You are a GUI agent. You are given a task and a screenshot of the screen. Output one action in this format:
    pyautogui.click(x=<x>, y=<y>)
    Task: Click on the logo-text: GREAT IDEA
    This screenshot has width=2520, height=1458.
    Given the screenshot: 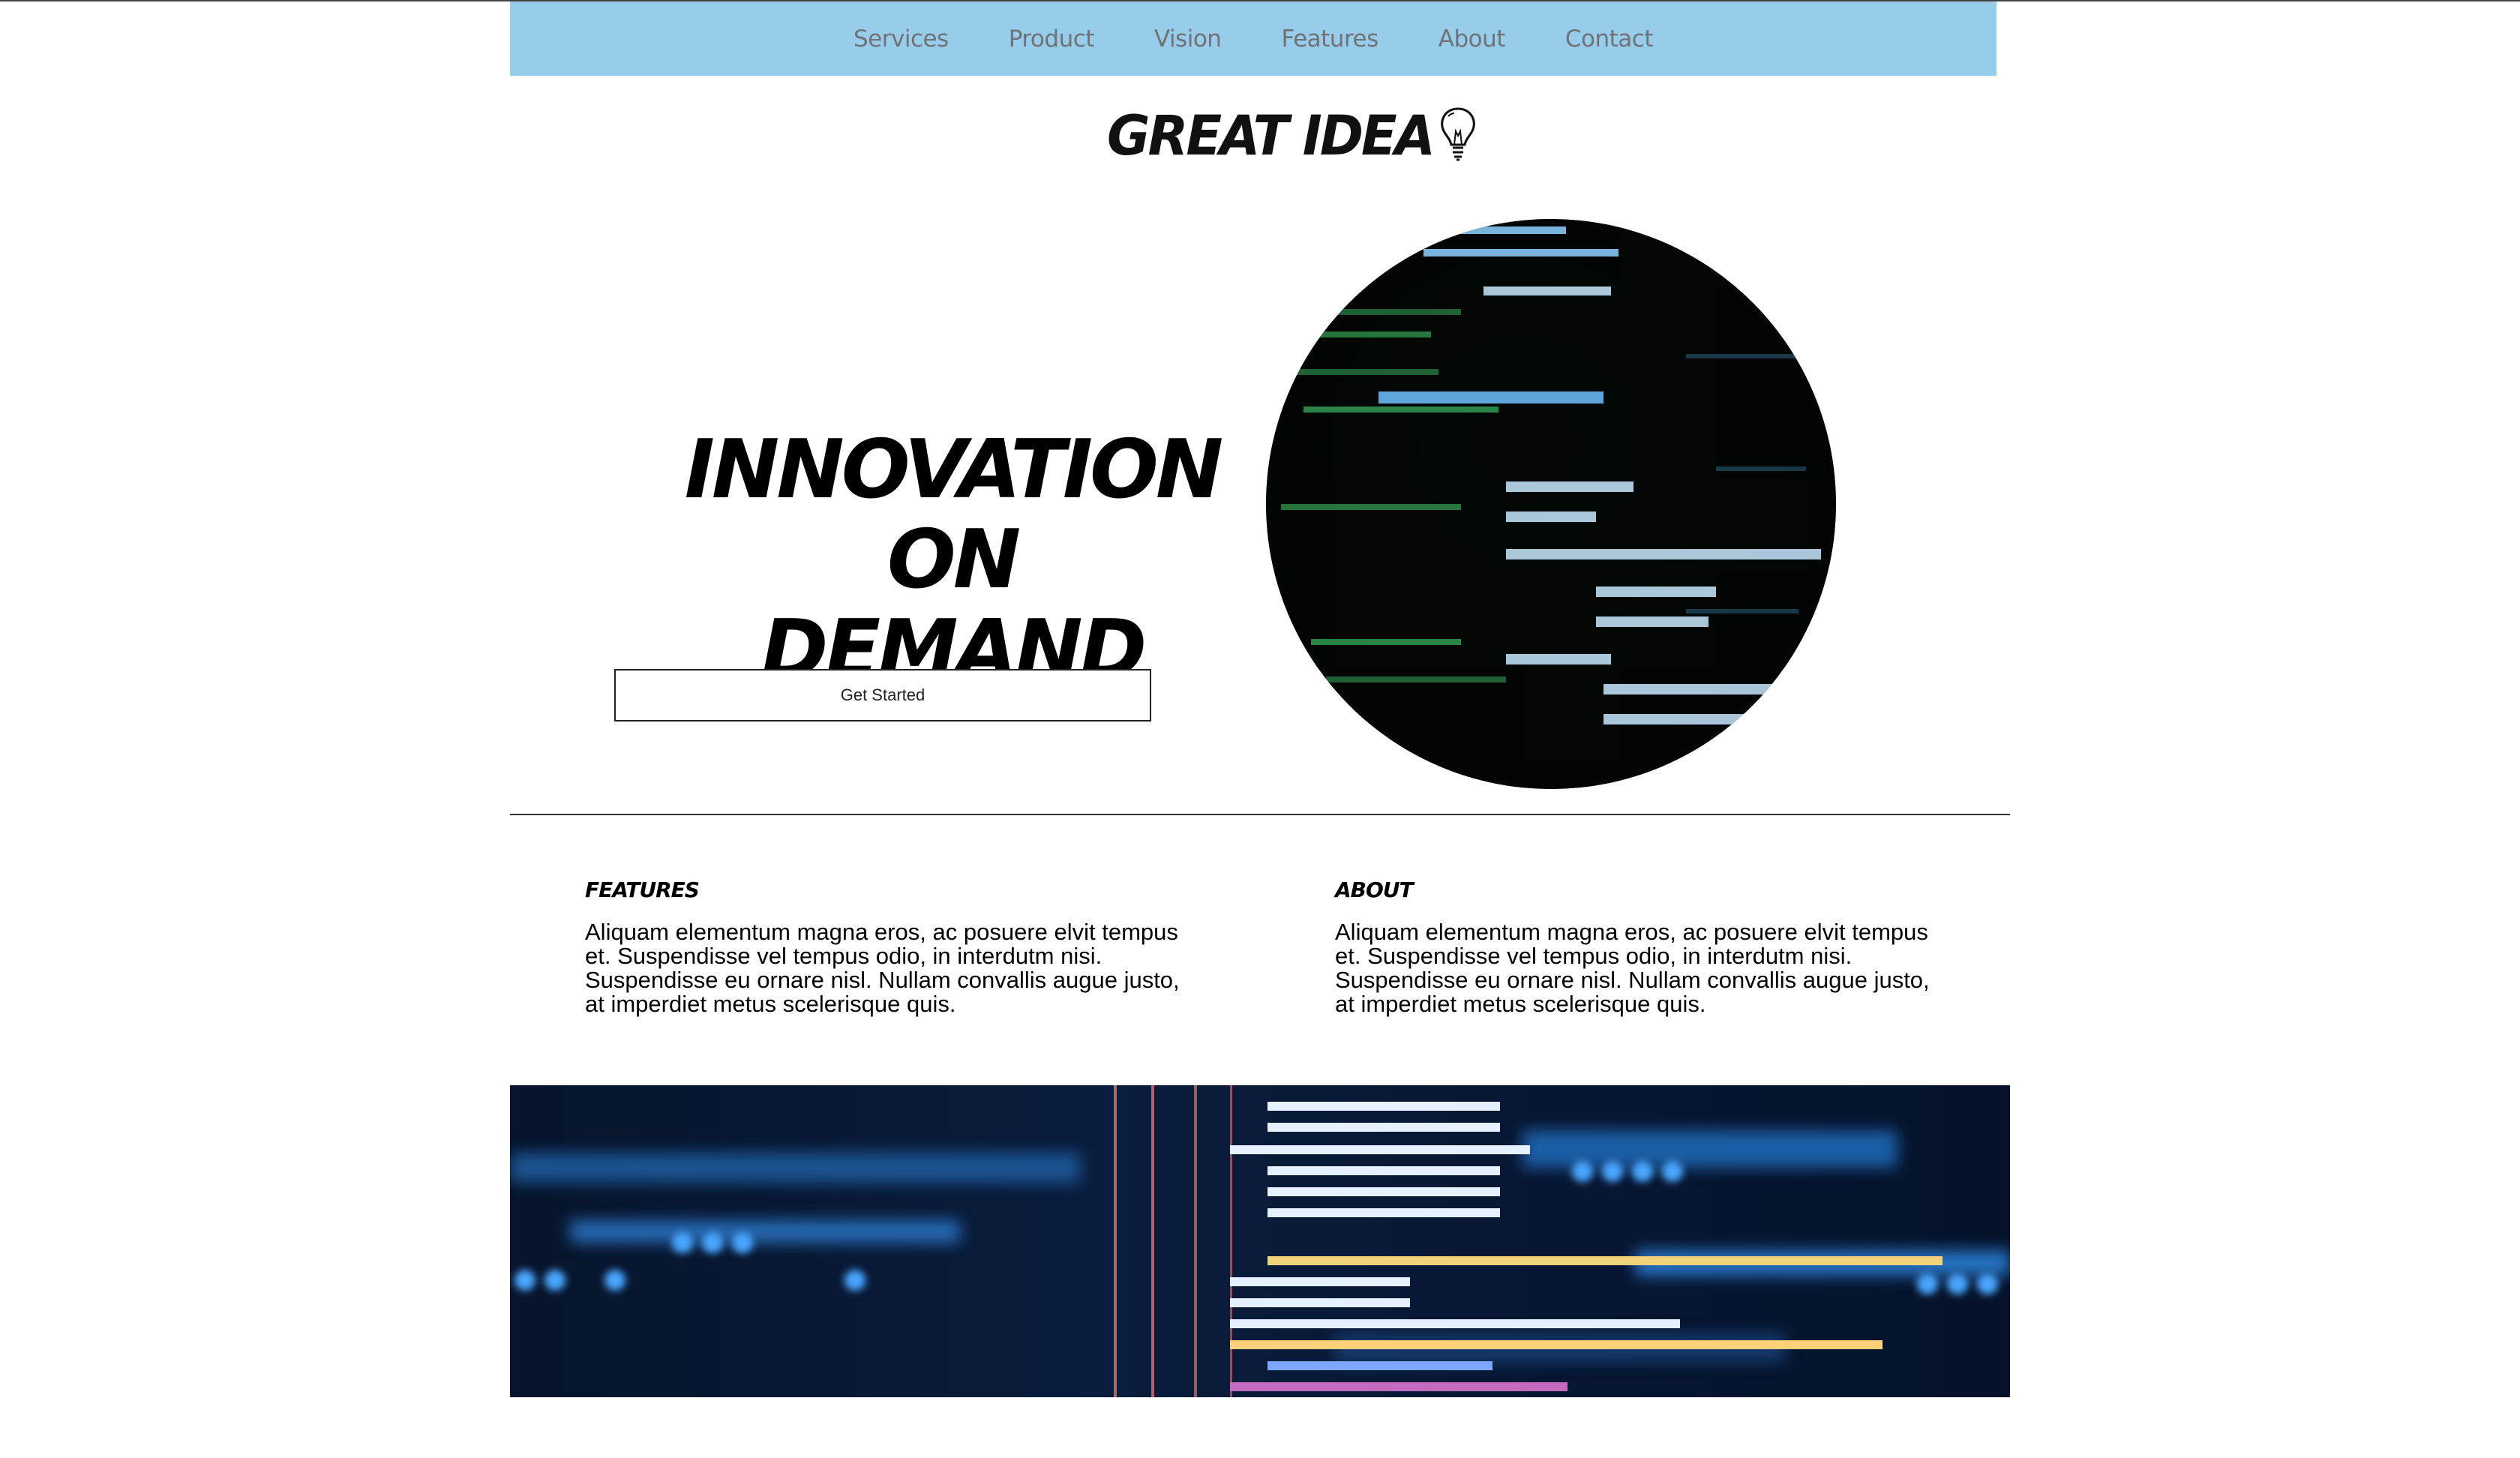 What is the action you would take?
    pyautogui.click(x=1271, y=136)
    